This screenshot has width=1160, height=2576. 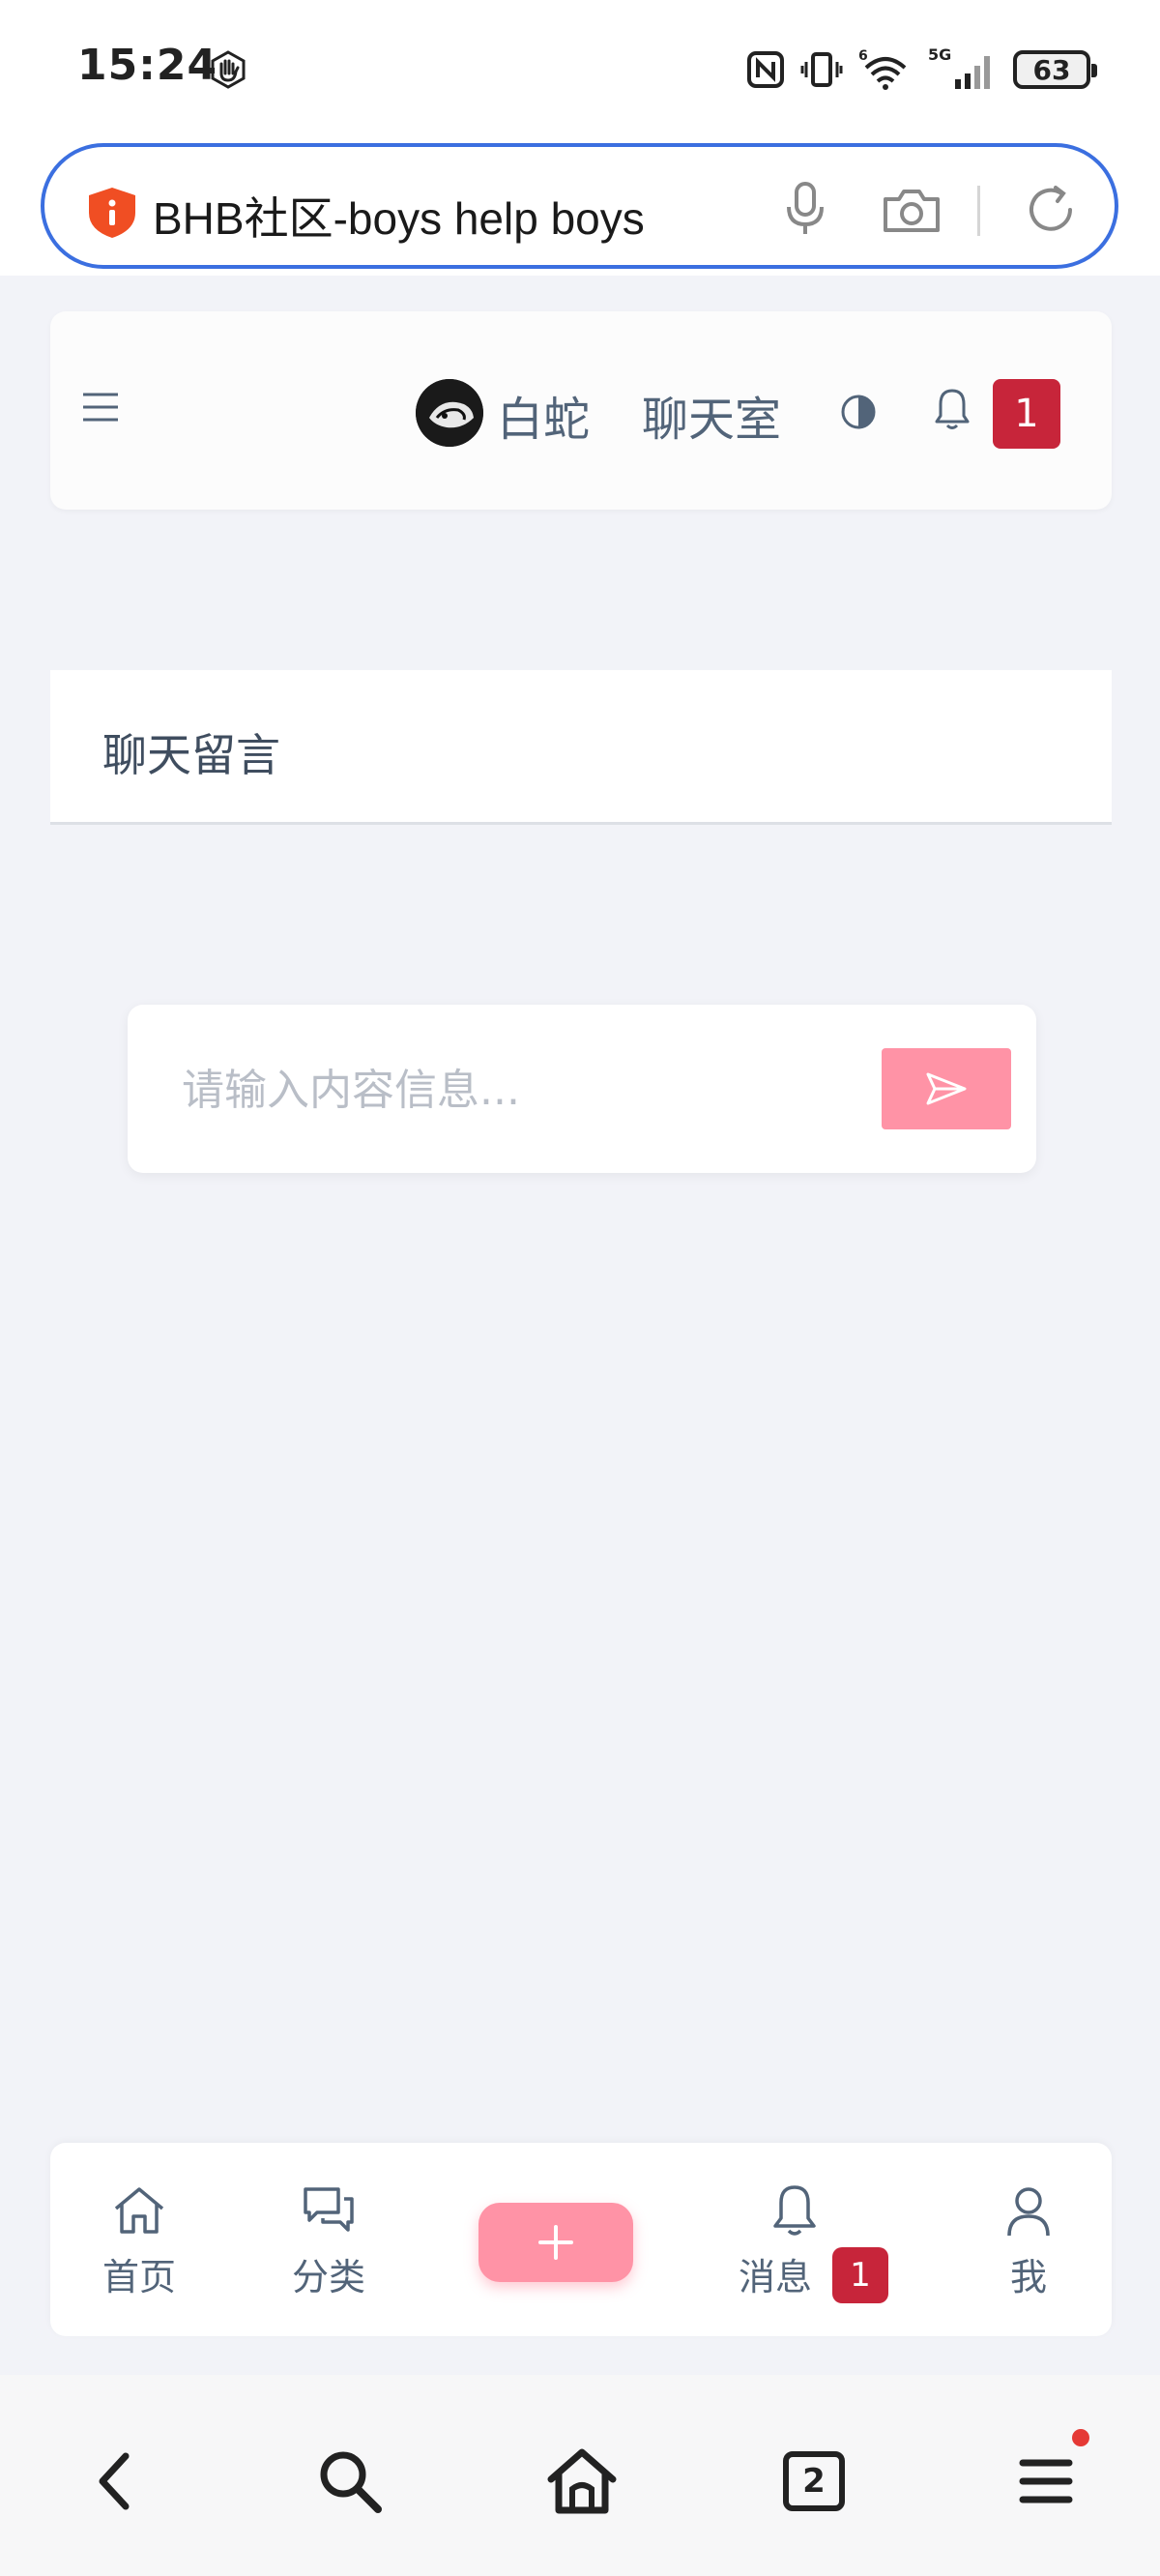 What do you see at coordinates (883, 69) in the screenshot?
I see `wifi-icon: 6` at bounding box center [883, 69].